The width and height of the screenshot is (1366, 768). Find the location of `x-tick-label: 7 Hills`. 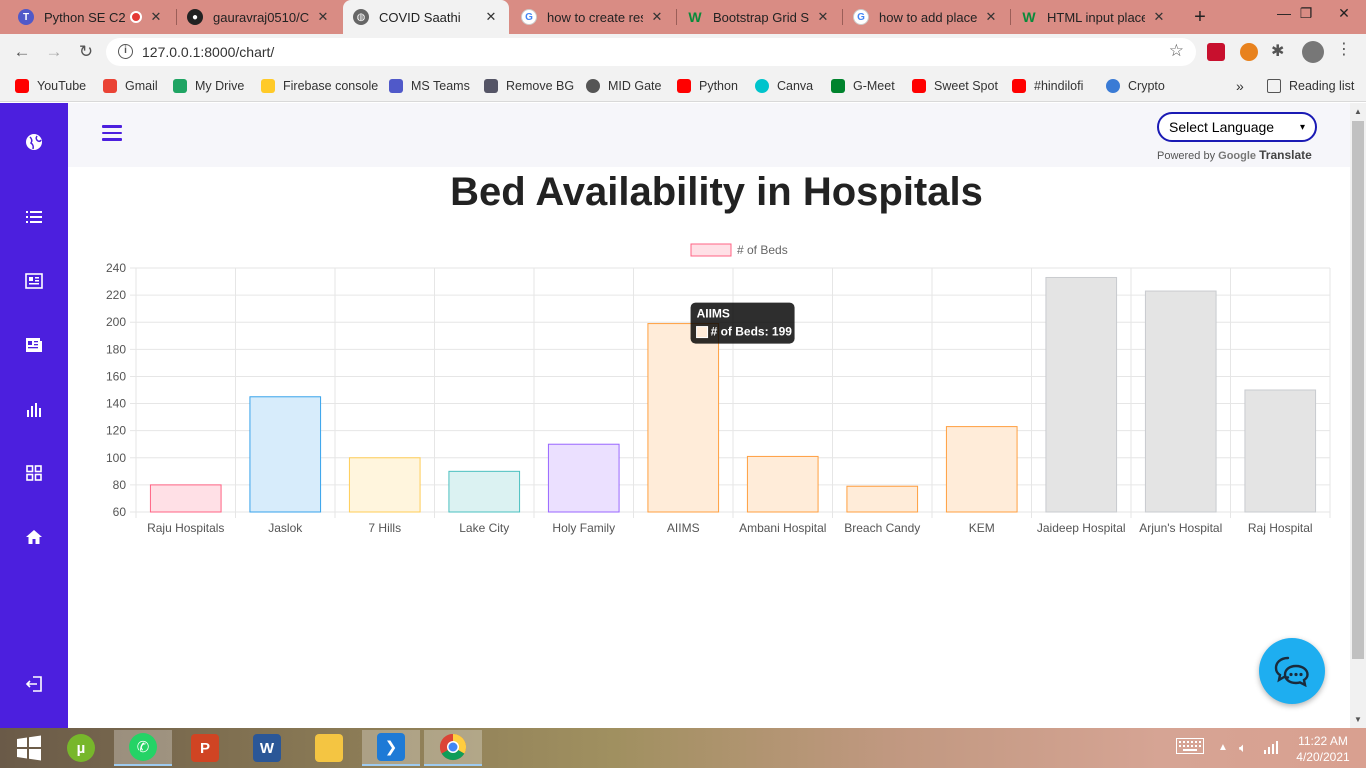

x-tick-label: 7 Hills is located at coordinates (384, 528).